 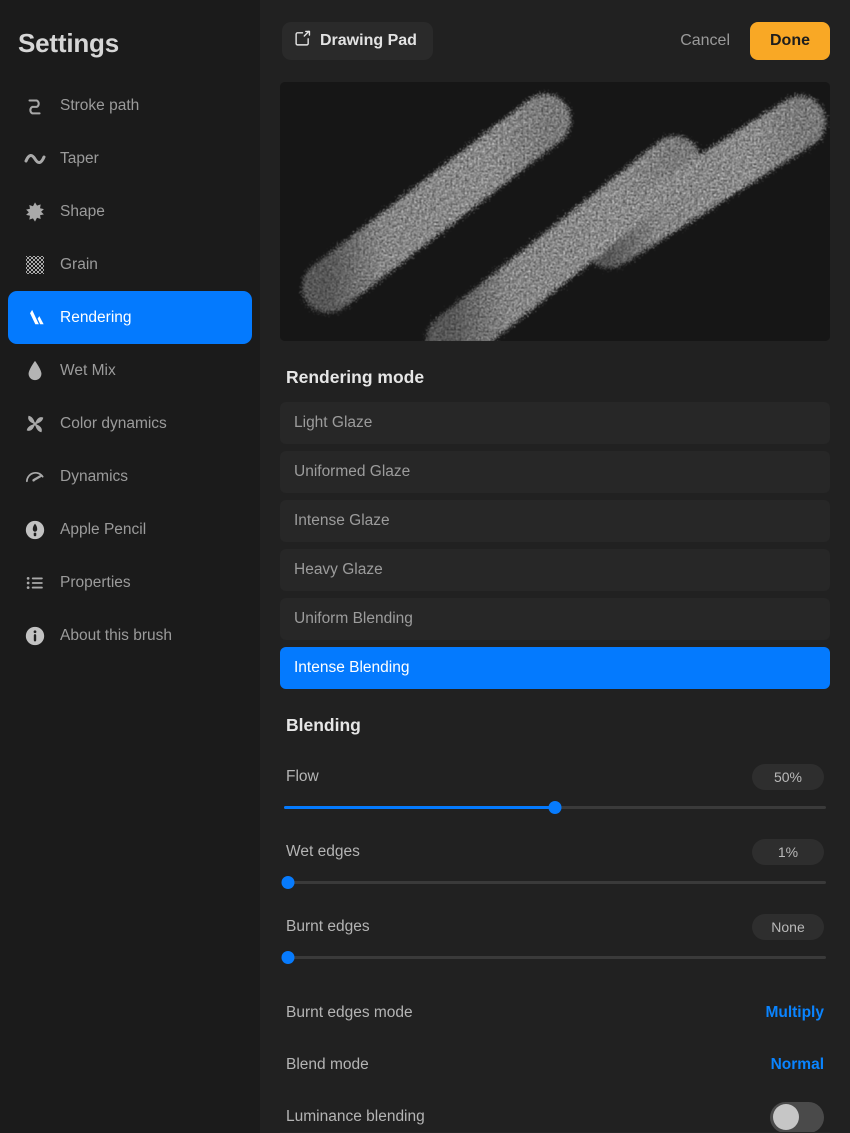 I want to click on option-label: Blend mode, so click(x=327, y=1064).